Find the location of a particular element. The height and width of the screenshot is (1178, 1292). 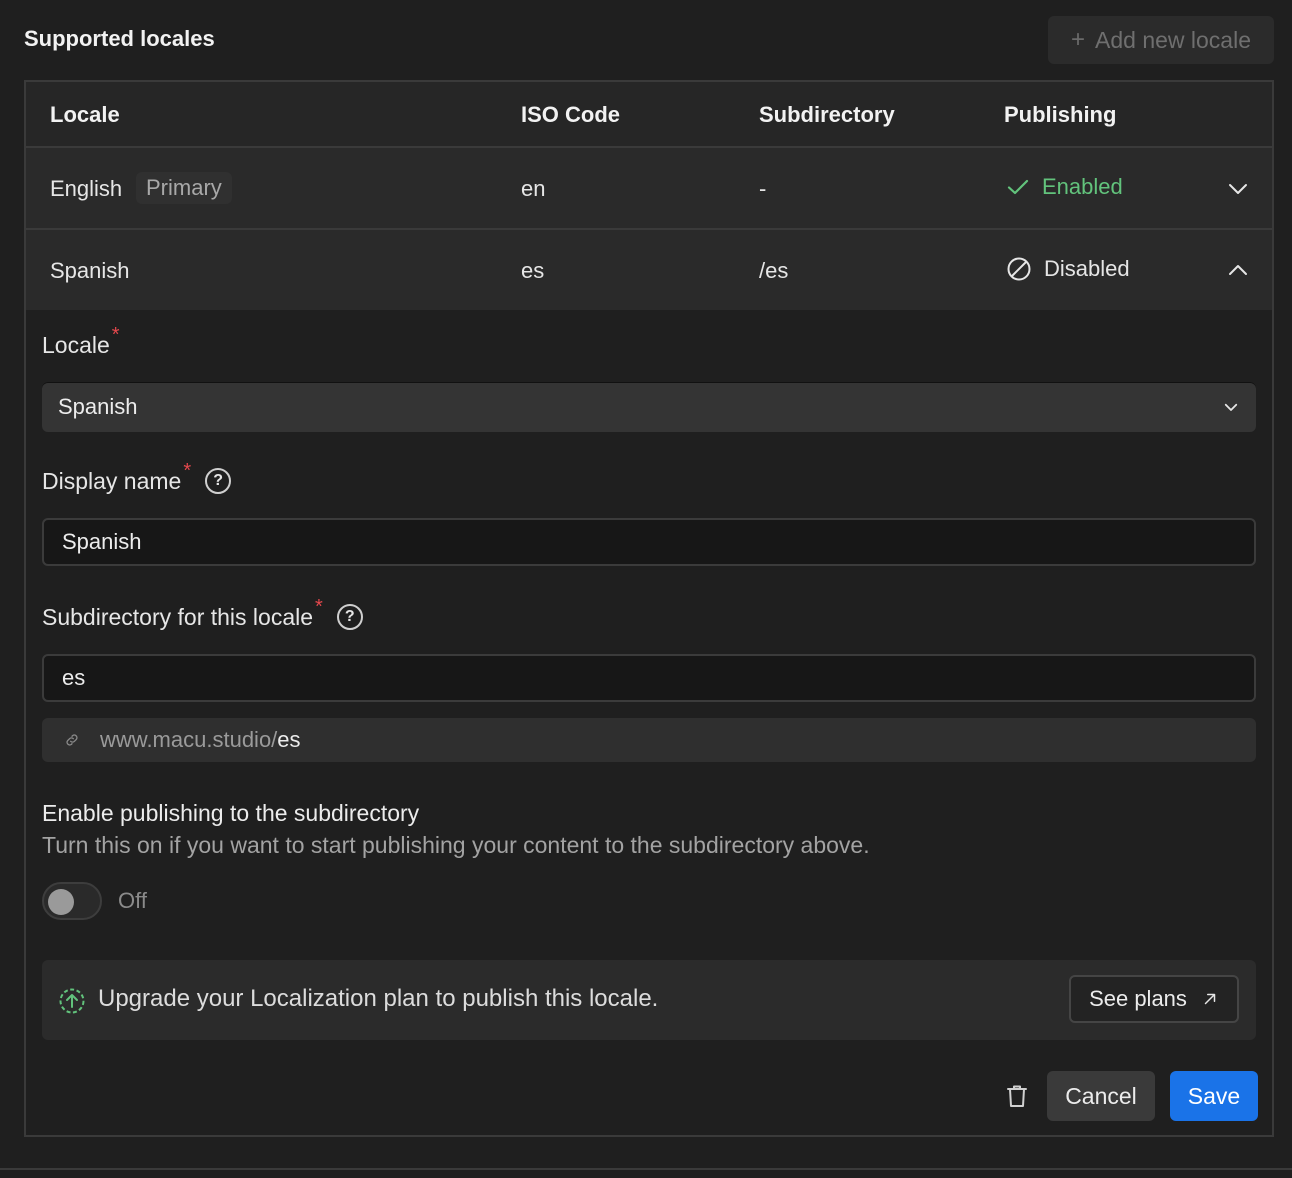

publishing-status: Disabled is located at coordinates (1068, 269).